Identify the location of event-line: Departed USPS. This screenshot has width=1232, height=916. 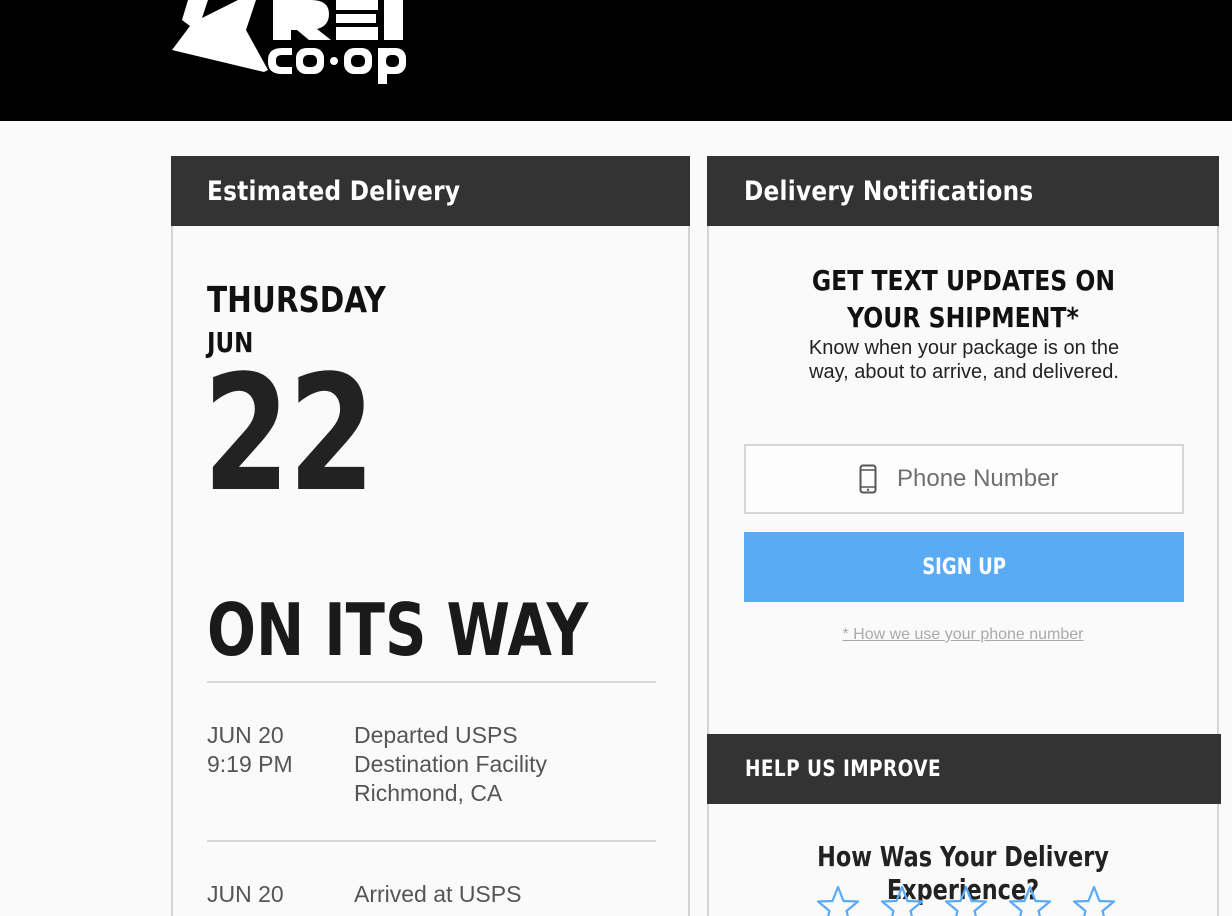
(436, 735).